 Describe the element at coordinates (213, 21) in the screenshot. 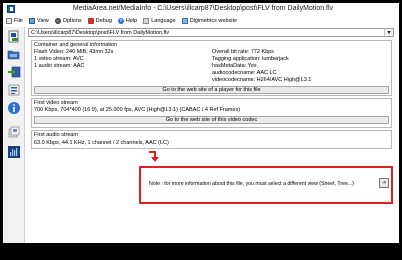

I see `menu-digimetrics-label: Digimetrics website` at that location.